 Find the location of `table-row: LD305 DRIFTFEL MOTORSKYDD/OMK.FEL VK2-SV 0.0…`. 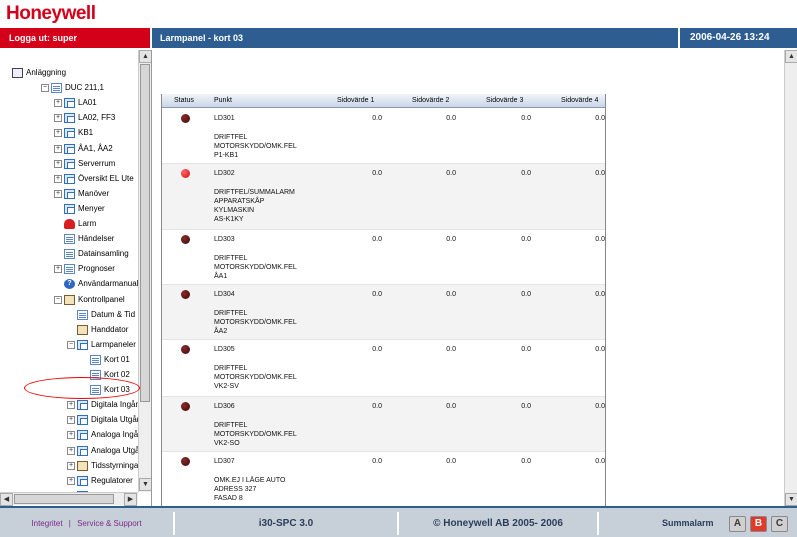

table-row: LD305 DRIFTFEL MOTORSKYDD/OMK.FEL VK2-SV 0.0… is located at coordinates (383, 368).